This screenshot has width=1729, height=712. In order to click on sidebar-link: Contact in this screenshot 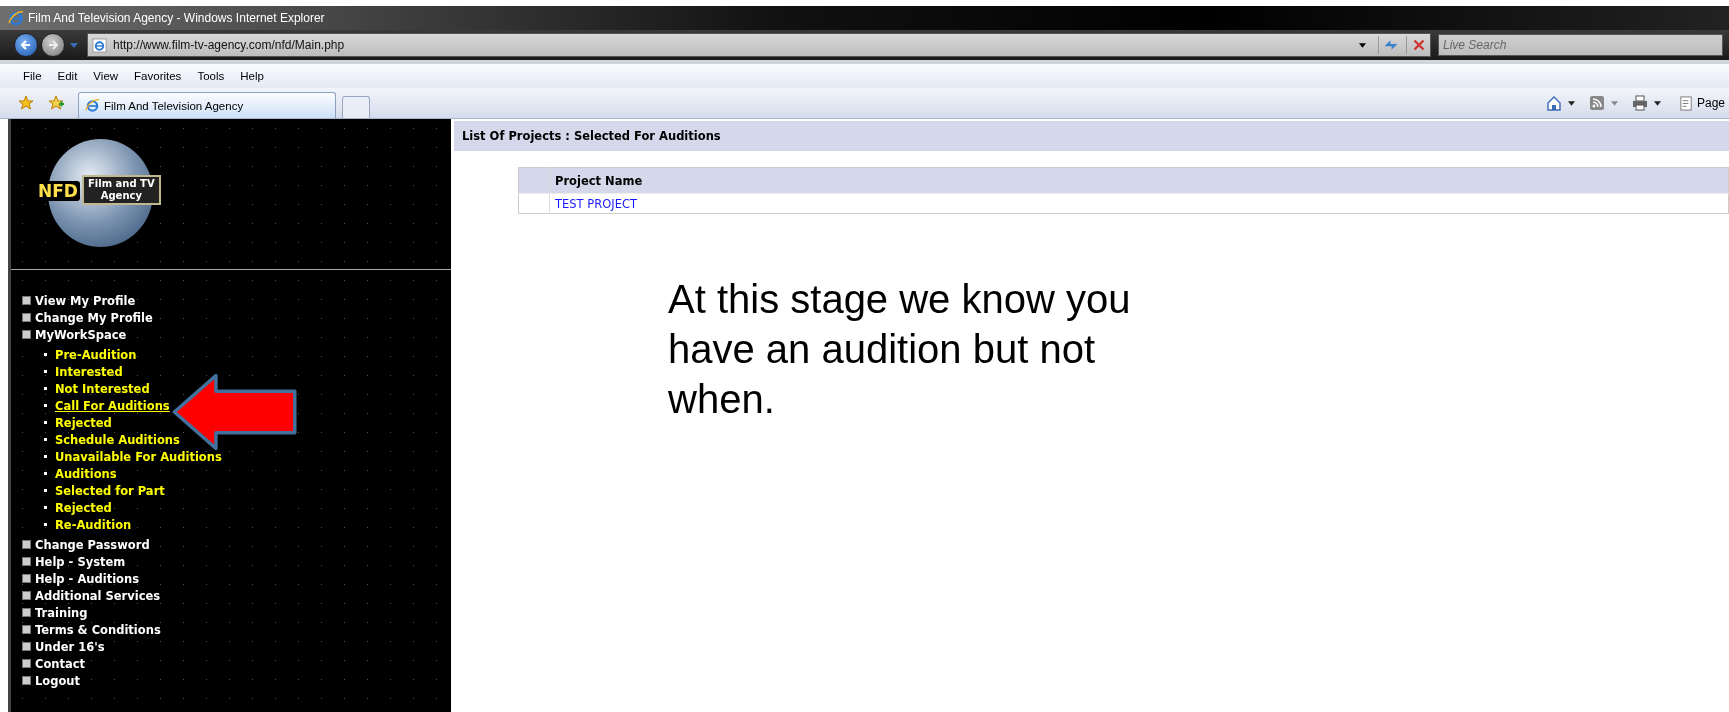, I will do `click(60, 663)`.